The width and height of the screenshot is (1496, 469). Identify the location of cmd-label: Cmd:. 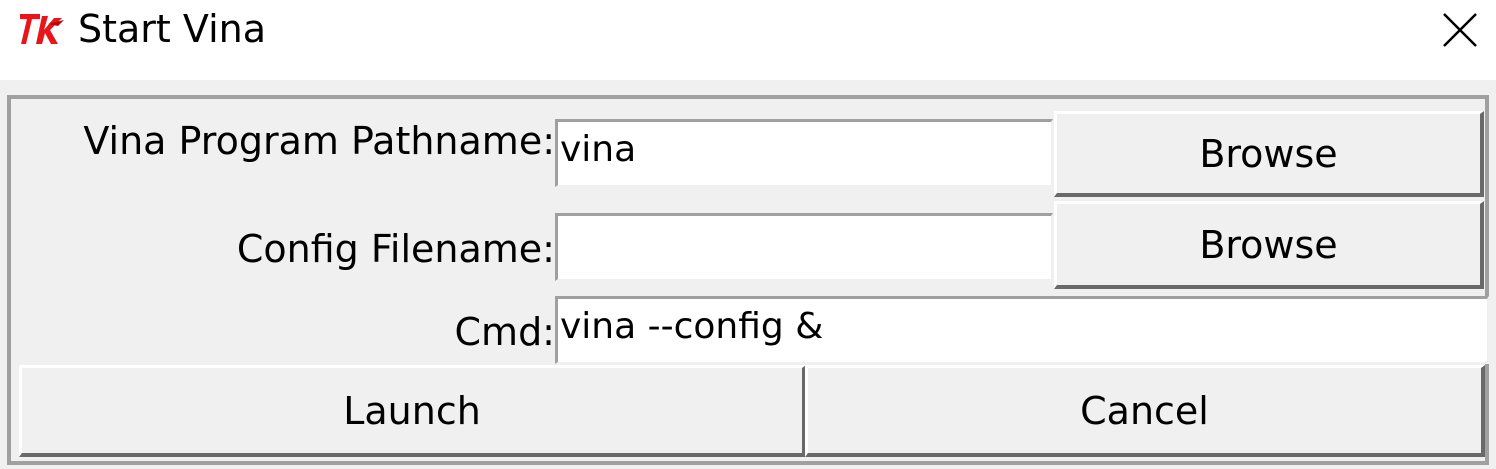
(504, 332).